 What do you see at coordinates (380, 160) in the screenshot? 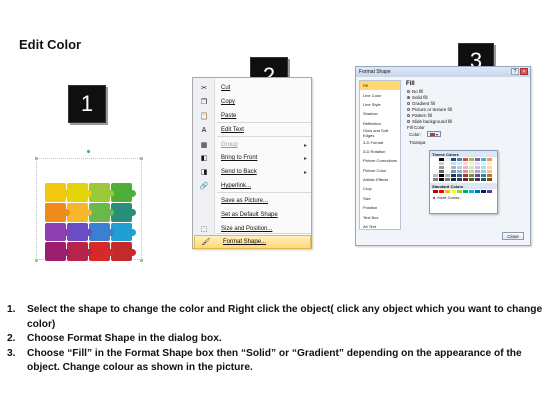
I see `nav-item-picture-corrections: Picture Corrections` at bounding box center [380, 160].